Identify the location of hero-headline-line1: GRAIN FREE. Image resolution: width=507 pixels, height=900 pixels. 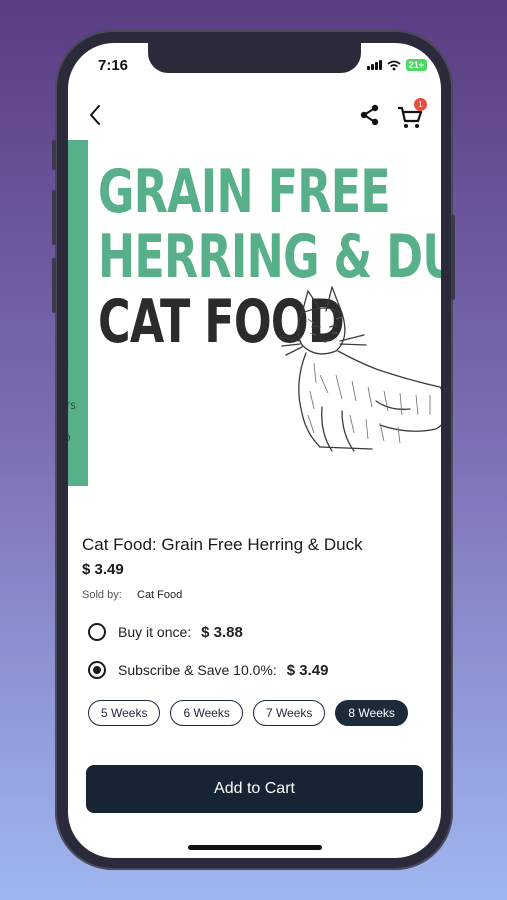
(244, 192).